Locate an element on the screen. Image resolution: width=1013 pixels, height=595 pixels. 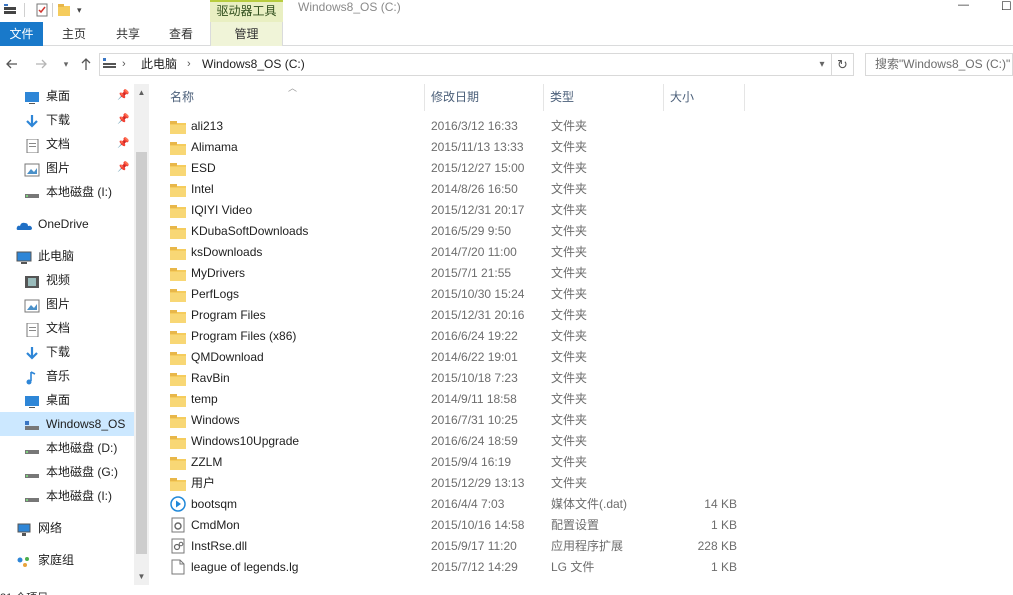
file-row: ali213 2016/3/12 16:33 文件夹 is located at coordinates (460, 126).